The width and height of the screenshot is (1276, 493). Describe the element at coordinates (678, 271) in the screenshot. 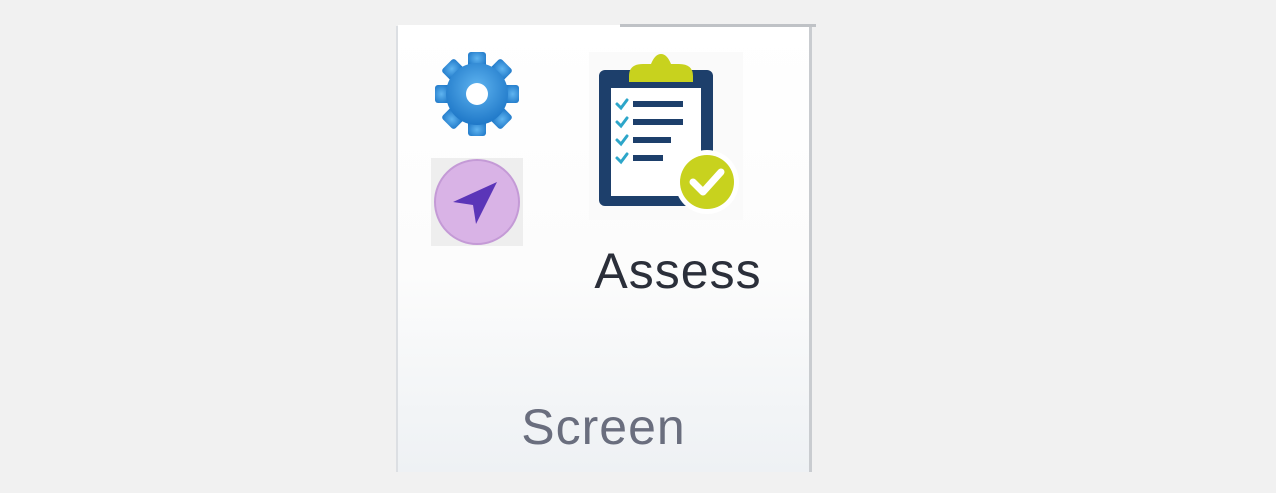

I see `assess-button-label: Assess` at that location.